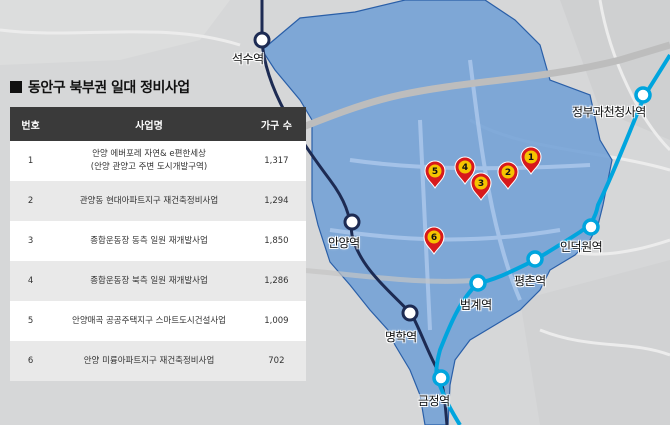 This screenshot has width=670, height=425. Describe the element at coordinates (643, 95) in the screenshot. I see `station-jeongbu-dot` at that location.